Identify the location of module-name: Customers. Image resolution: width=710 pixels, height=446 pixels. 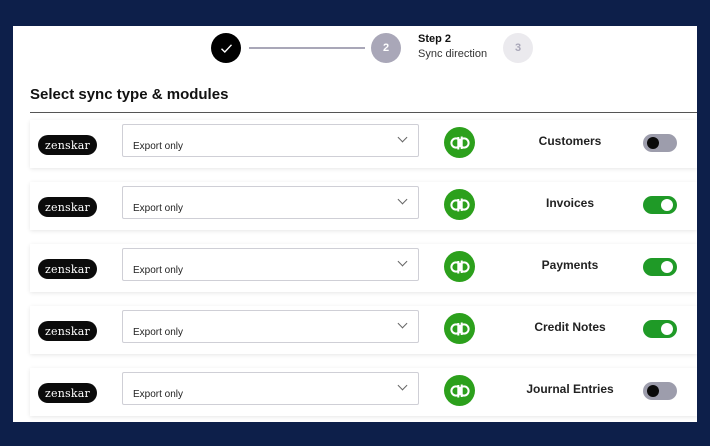
(570, 141).